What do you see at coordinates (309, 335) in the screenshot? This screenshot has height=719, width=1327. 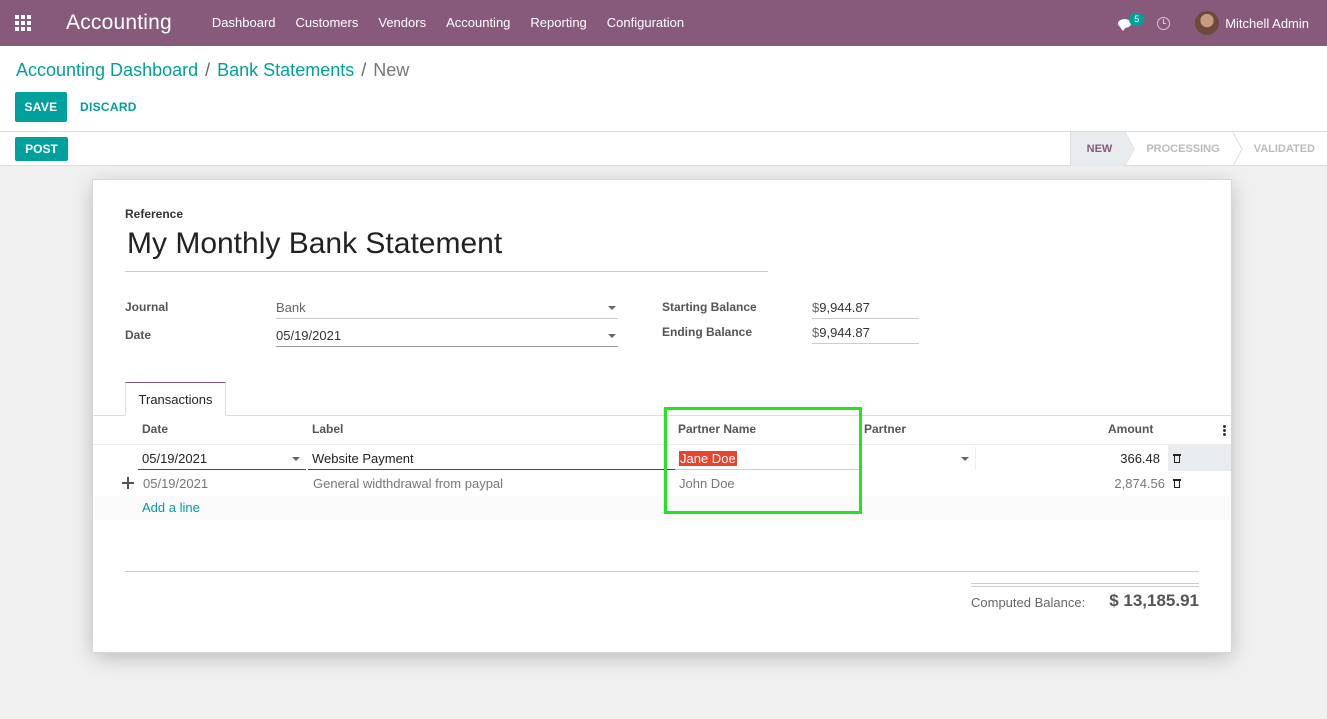 I see `date-value: 05/19/2021` at bounding box center [309, 335].